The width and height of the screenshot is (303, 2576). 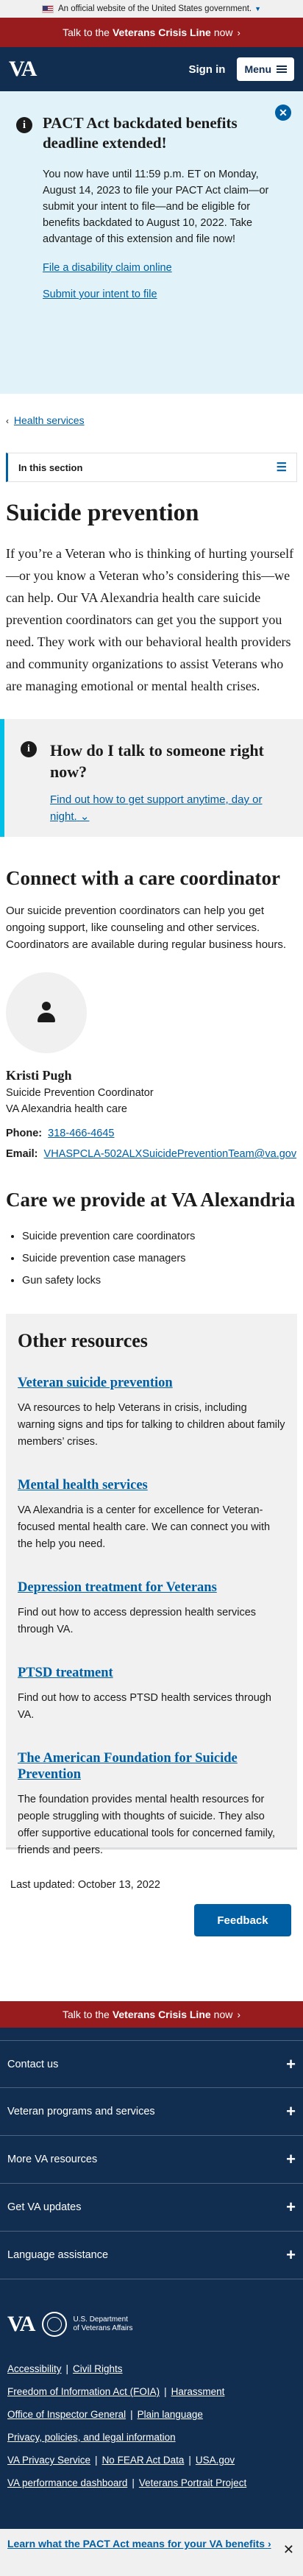 What do you see at coordinates (154, 420) in the screenshot?
I see `breadcrumb: ‹ Health services` at bounding box center [154, 420].